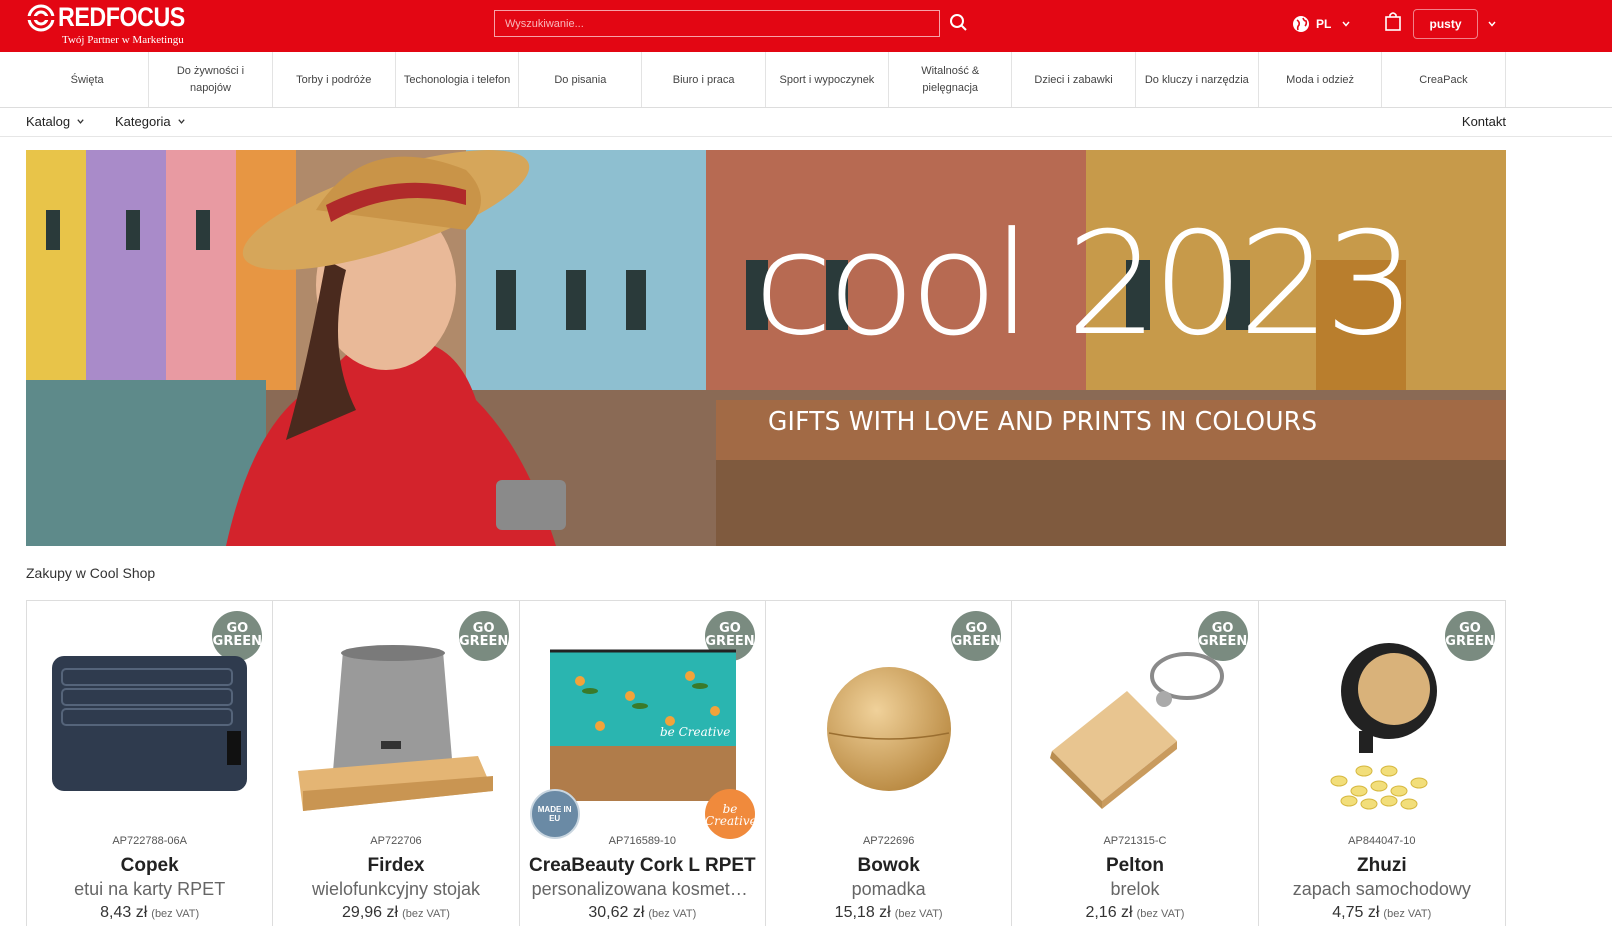 The image size is (1612, 926). Describe the element at coordinates (395, 866) in the screenshot. I see `product-name: Firdex` at that location.